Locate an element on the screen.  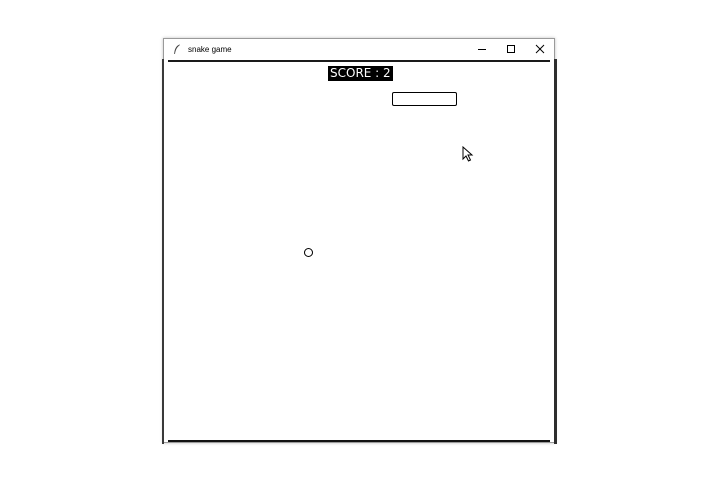
bottom-edge is located at coordinates (359, 441).